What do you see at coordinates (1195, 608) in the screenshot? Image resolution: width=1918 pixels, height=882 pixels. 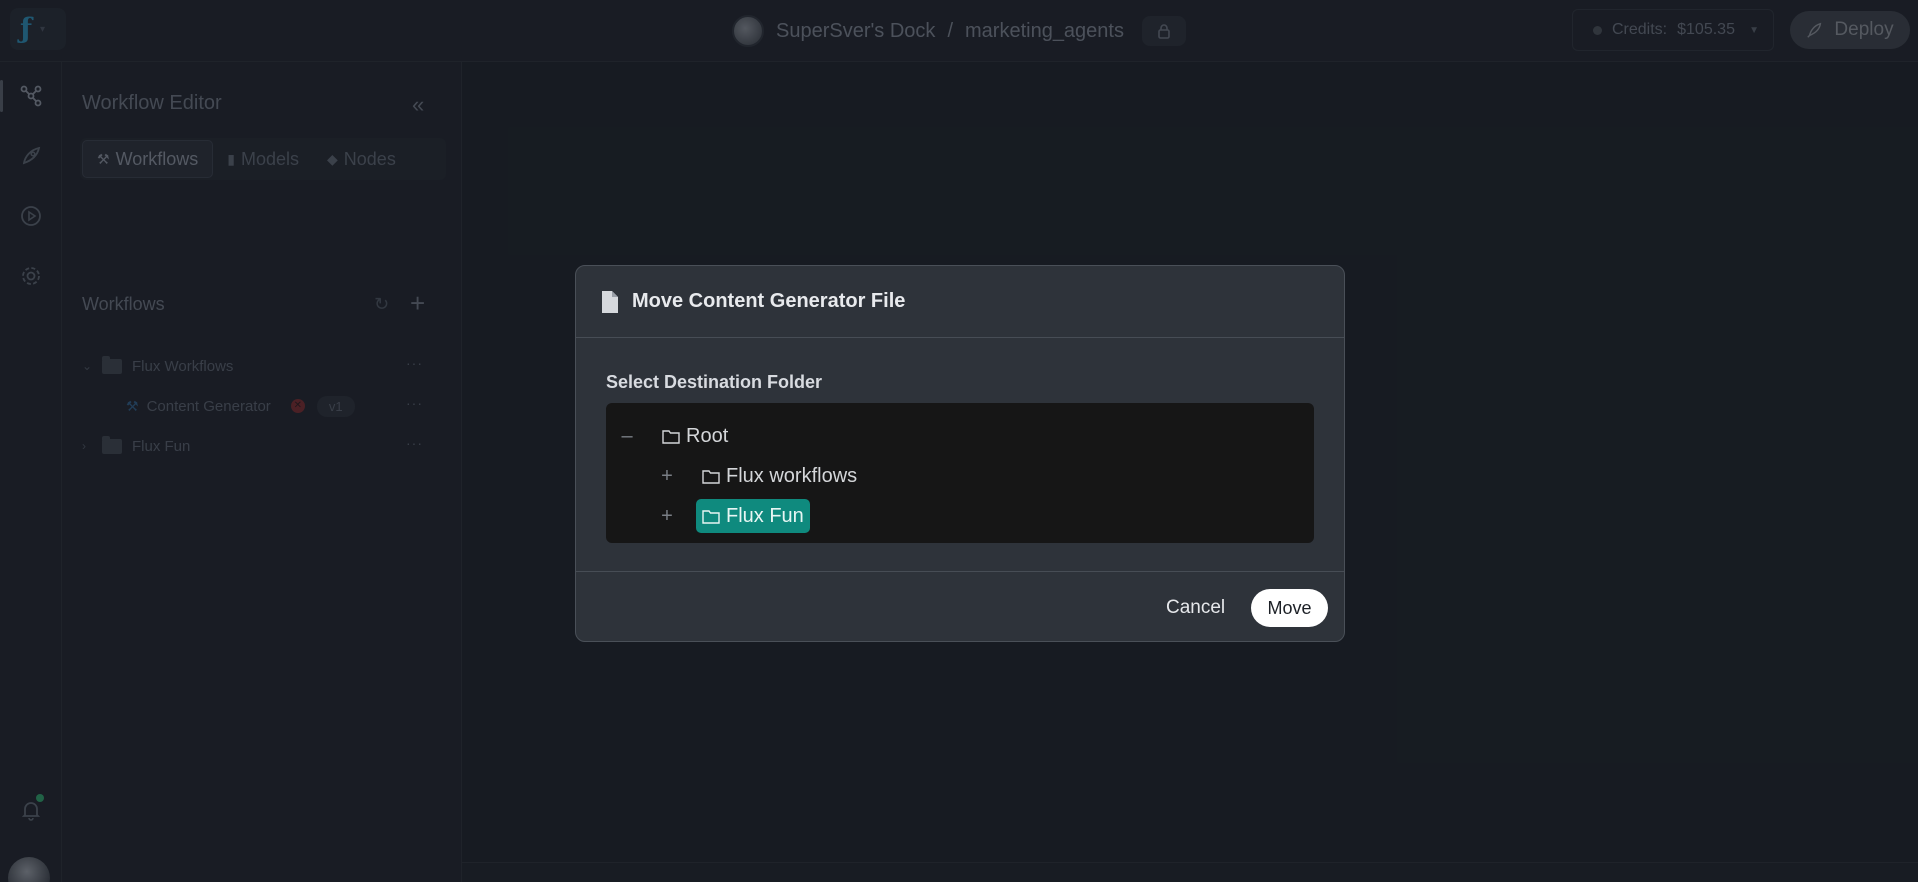 I see `cancel-button: Cancel` at bounding box center [1195, 608].